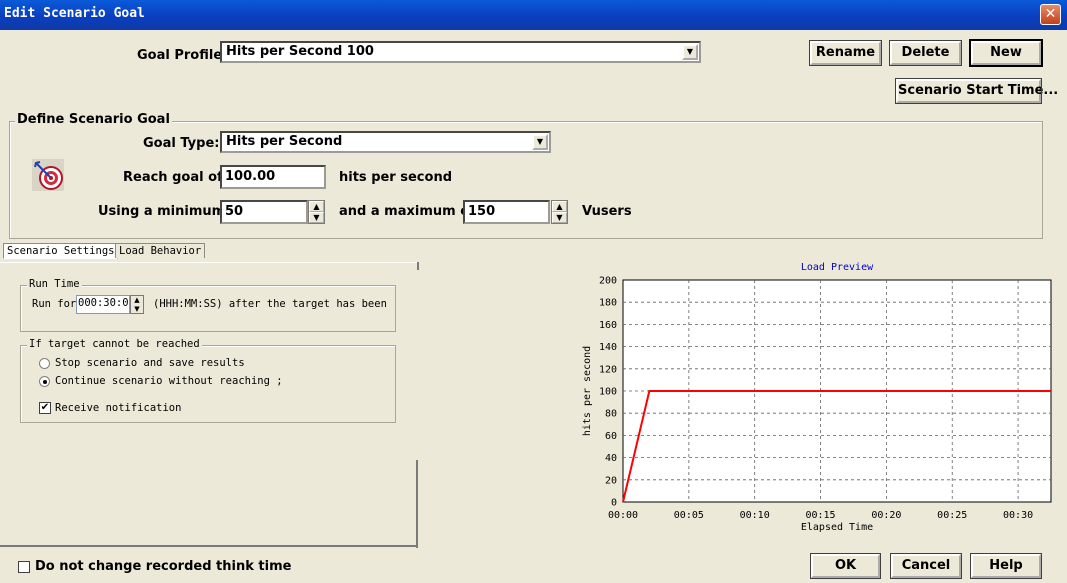 This screenshot has height=583, width=1067. What do you see at coordinates (160, 250) in the screenshot?
I see `tab-load-behavior: Load Behavior` at bounding box center [160, 250].